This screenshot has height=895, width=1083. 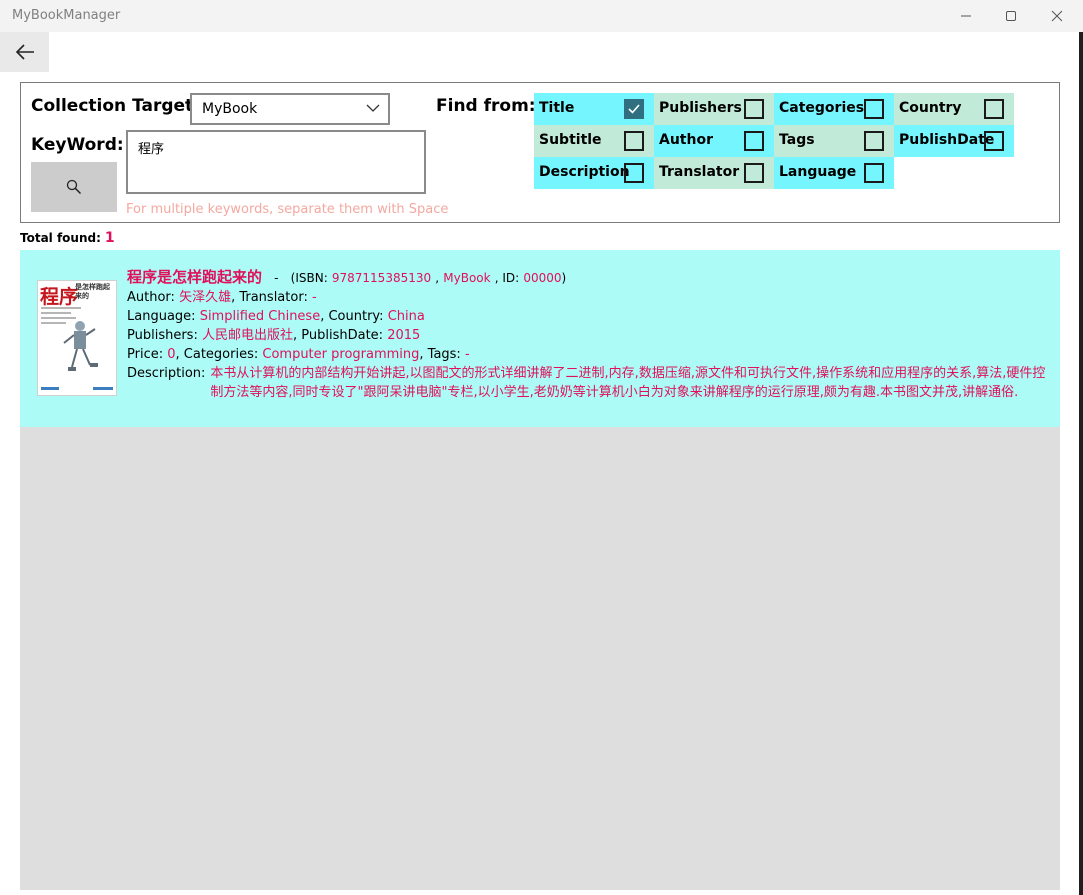 What do you see at coordinates (587, 297) in the screenshot?
I see `author-line: Author: 矢泽久雄, Translator: -` at bounding box center [587, 297].